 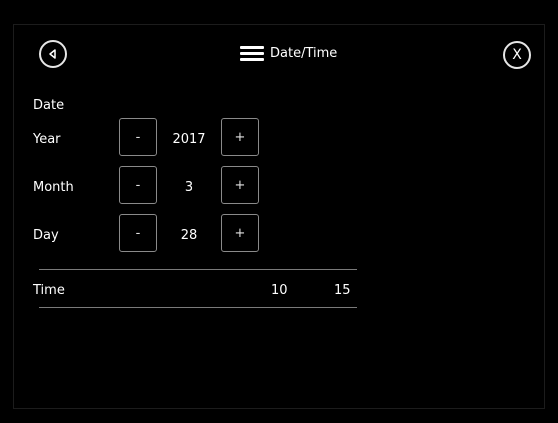 I want to click on divider-bottom, so click(x=198, y=307).